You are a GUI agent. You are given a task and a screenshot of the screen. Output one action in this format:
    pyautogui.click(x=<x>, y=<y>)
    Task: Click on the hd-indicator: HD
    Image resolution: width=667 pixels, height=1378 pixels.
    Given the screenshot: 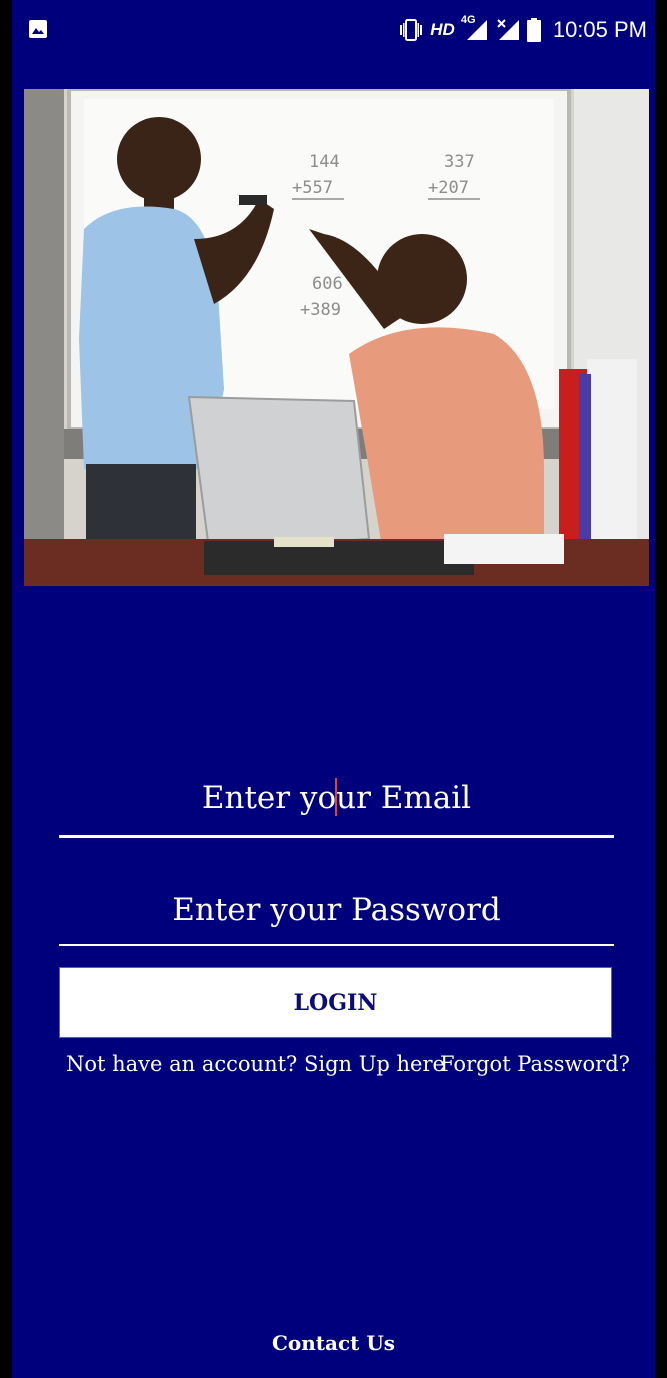 What is the action you would take?
    pyautogui.click(x=442, y=29)
    